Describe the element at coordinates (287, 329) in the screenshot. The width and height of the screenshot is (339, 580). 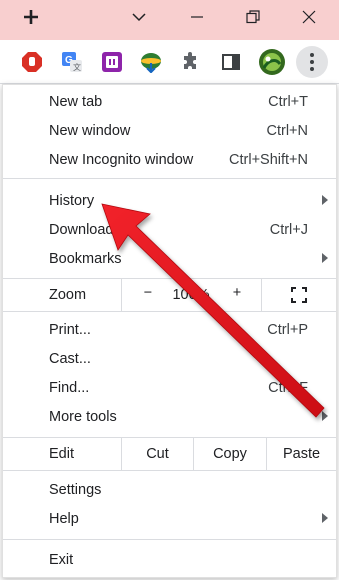
I see `menu-item-shortcut: Ctrl+P` at that location.